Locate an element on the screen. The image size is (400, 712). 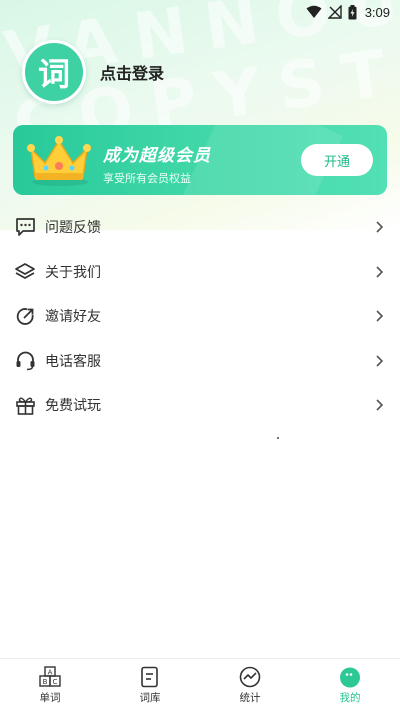
svg-text: B is located at coordinates (45, 682).